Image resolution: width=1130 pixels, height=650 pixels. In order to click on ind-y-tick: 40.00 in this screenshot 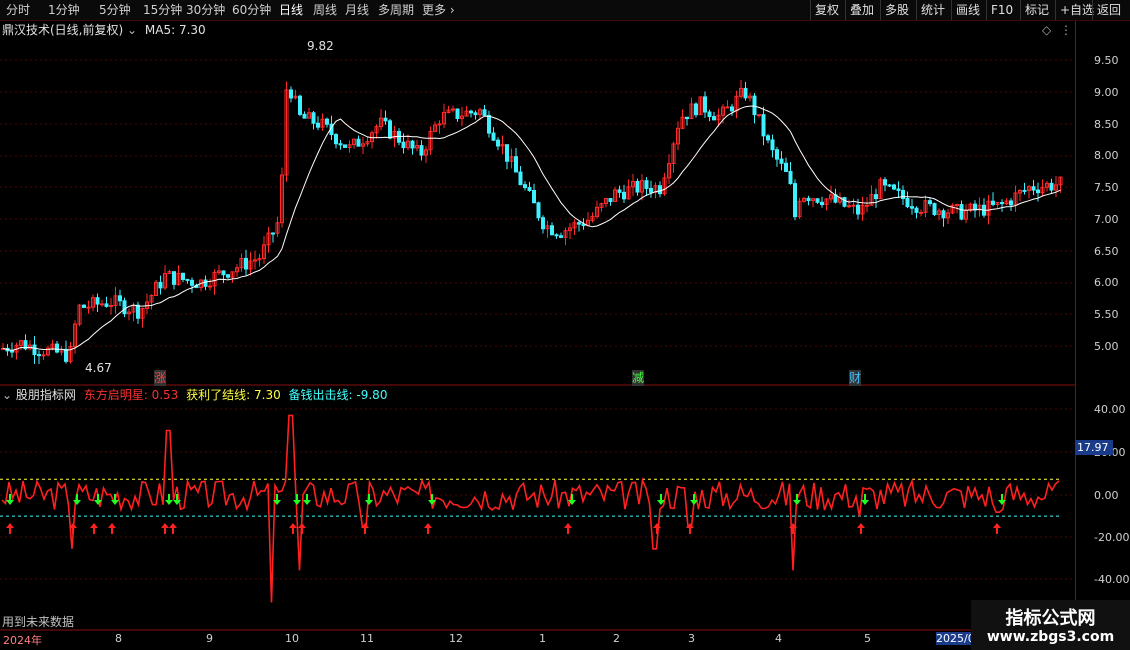, I will do `click(1110, 409)`.